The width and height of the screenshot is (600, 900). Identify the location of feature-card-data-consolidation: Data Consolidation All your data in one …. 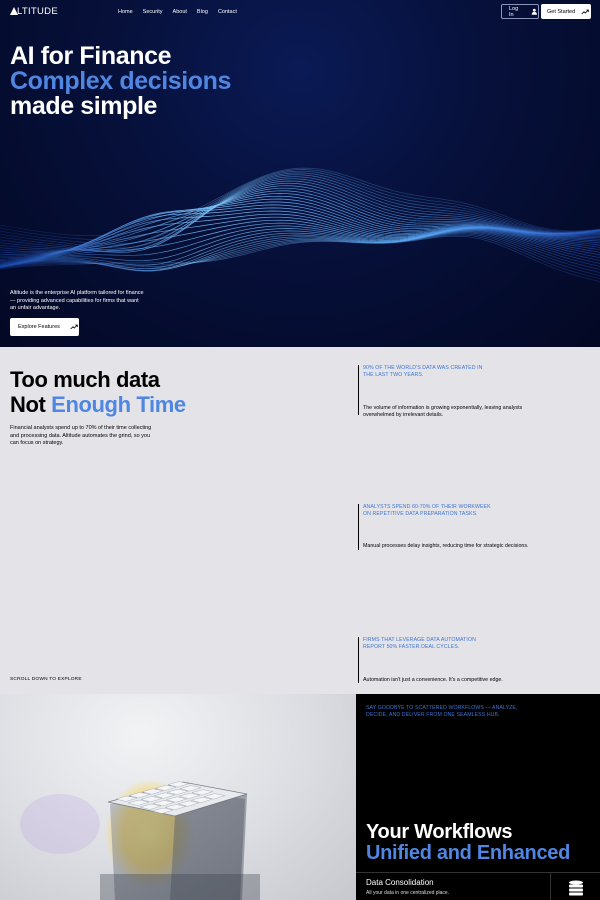
(478, 886).